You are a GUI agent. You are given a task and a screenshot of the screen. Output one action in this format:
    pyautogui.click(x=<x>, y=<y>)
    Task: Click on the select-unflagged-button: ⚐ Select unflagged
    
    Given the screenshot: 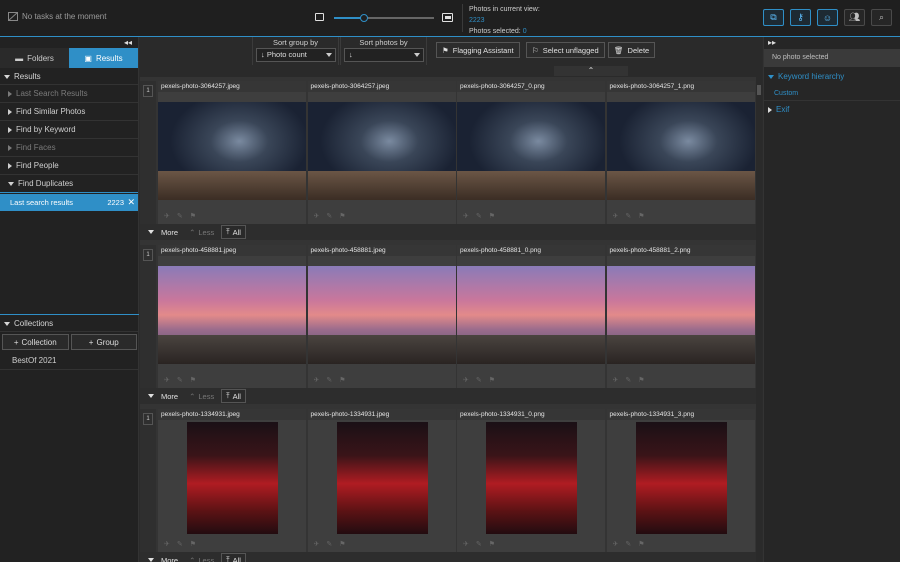 What is the action you would take?
    pyautogui.click(x=565, y=50)
    